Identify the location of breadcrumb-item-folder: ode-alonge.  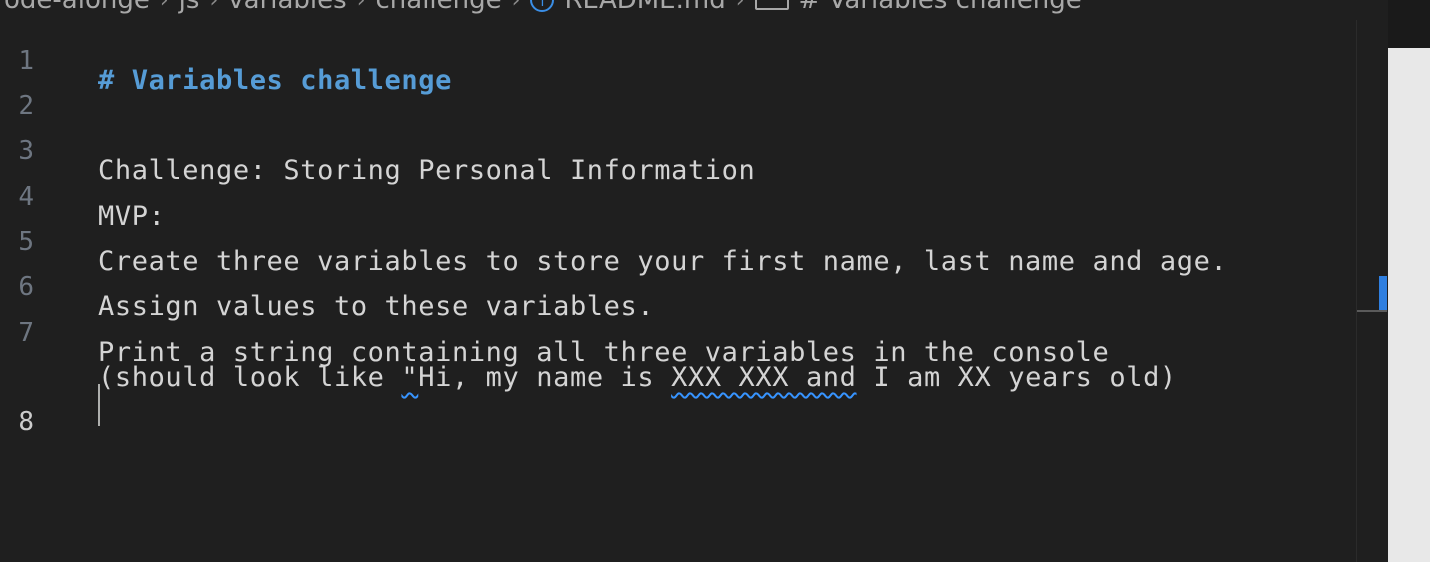
(77, 7).